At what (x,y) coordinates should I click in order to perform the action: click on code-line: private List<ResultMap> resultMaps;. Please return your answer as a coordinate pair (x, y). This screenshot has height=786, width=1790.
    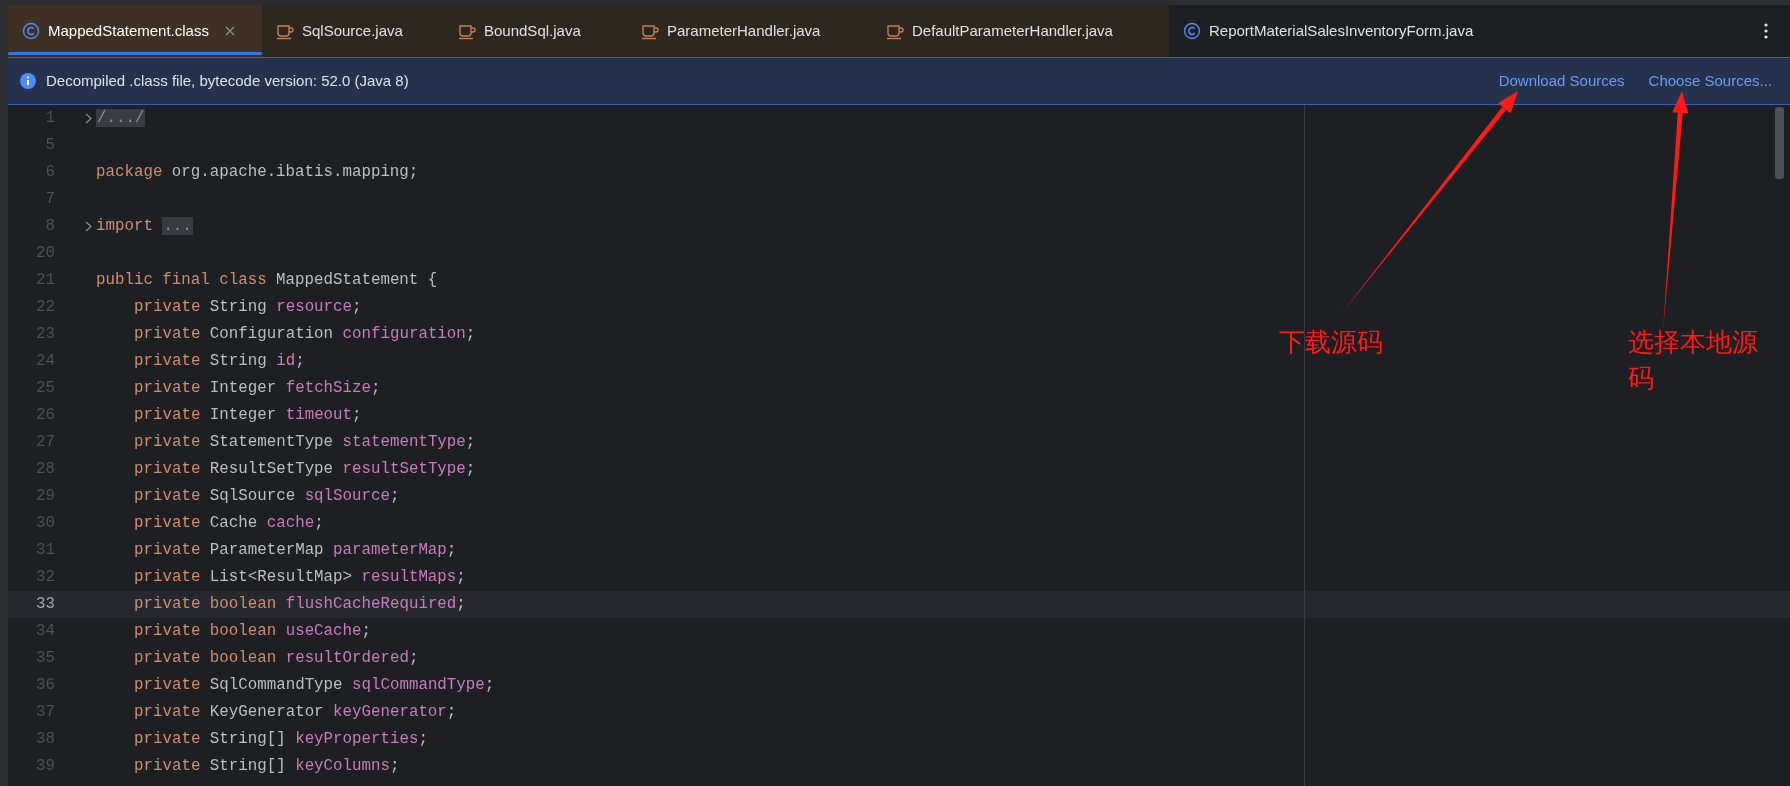
    Looking at the image, I should click on (299, 577).